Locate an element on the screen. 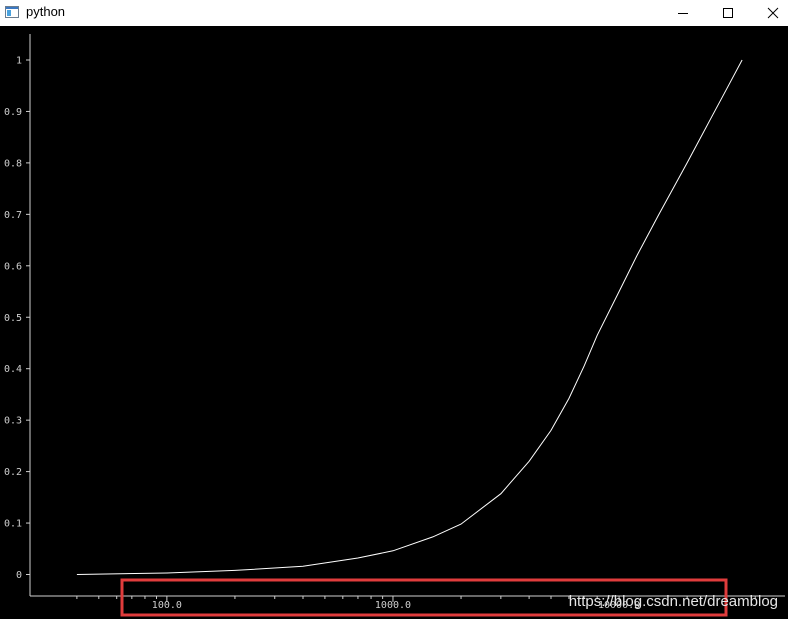  maximize-button is located at coordinates (728, 13).